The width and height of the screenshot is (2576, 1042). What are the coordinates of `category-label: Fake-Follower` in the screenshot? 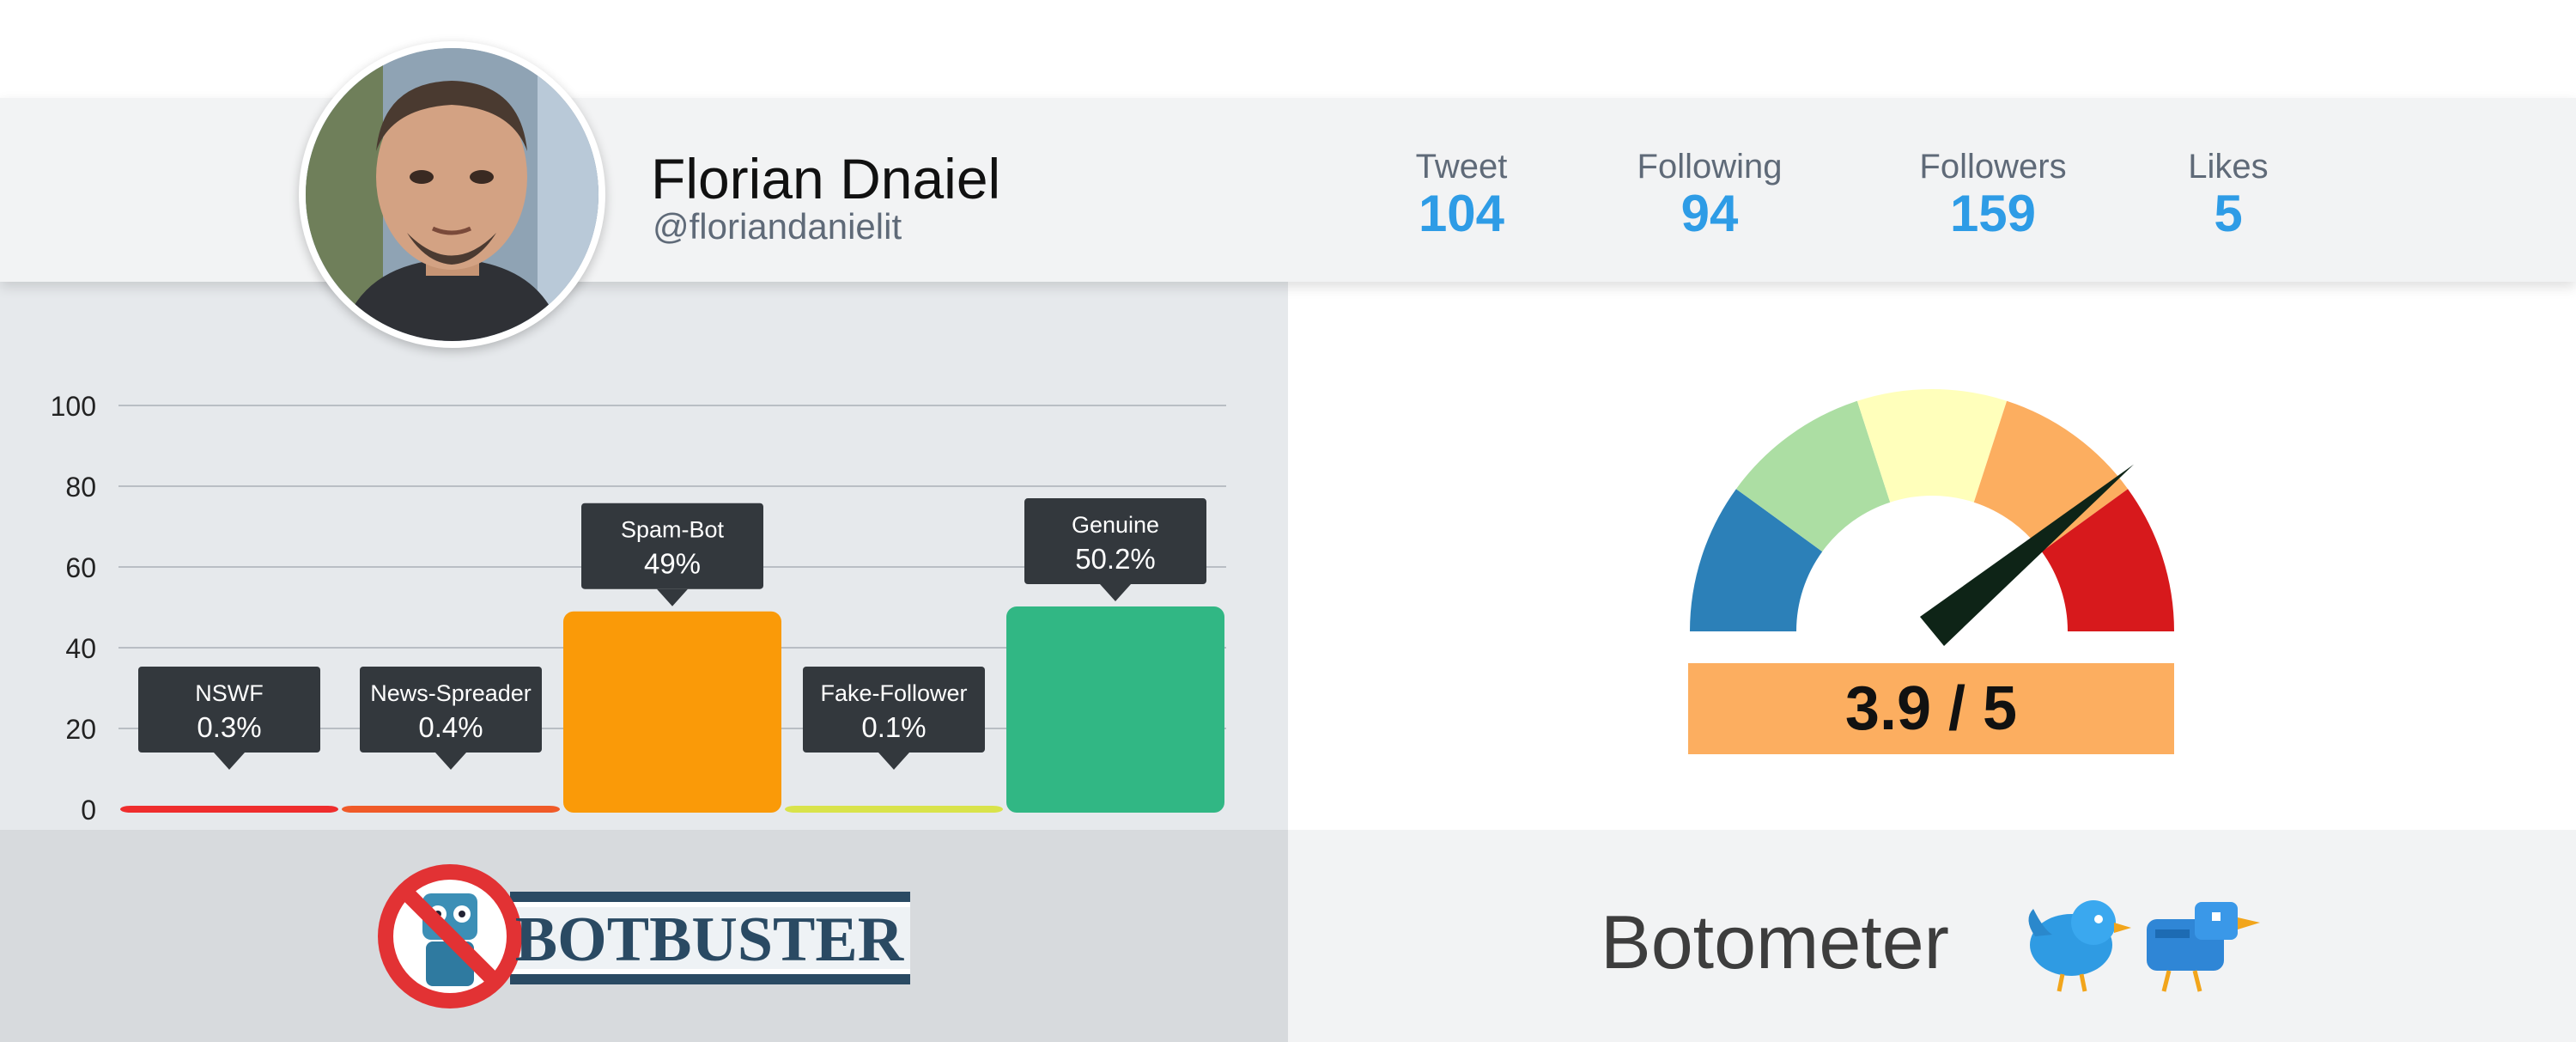 It's located at (893, 693).